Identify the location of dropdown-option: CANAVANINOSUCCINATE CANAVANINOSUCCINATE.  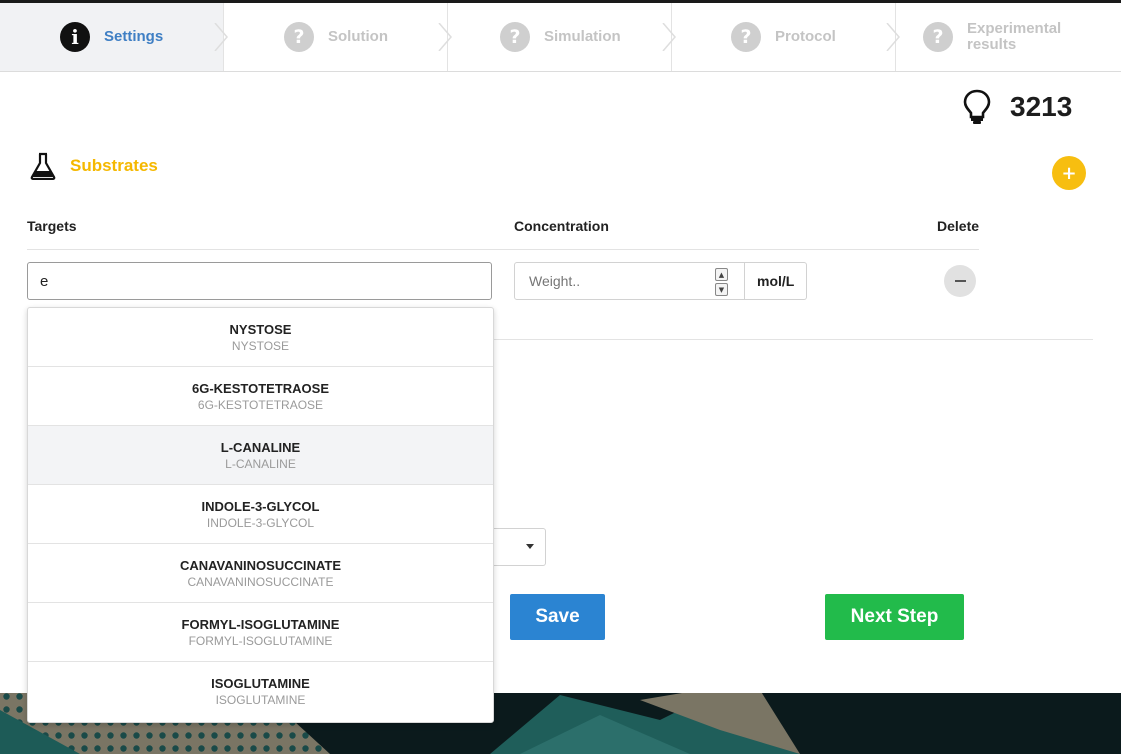
(260, 573).